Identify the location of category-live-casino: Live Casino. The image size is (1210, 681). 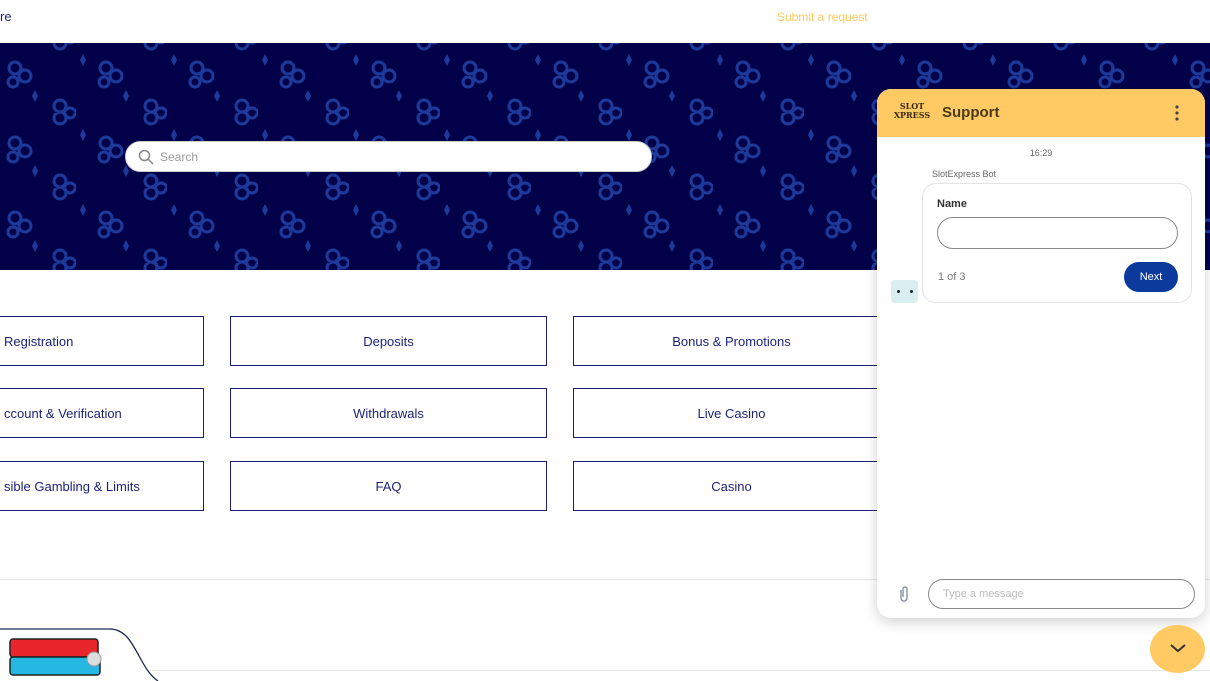
(731, 413).